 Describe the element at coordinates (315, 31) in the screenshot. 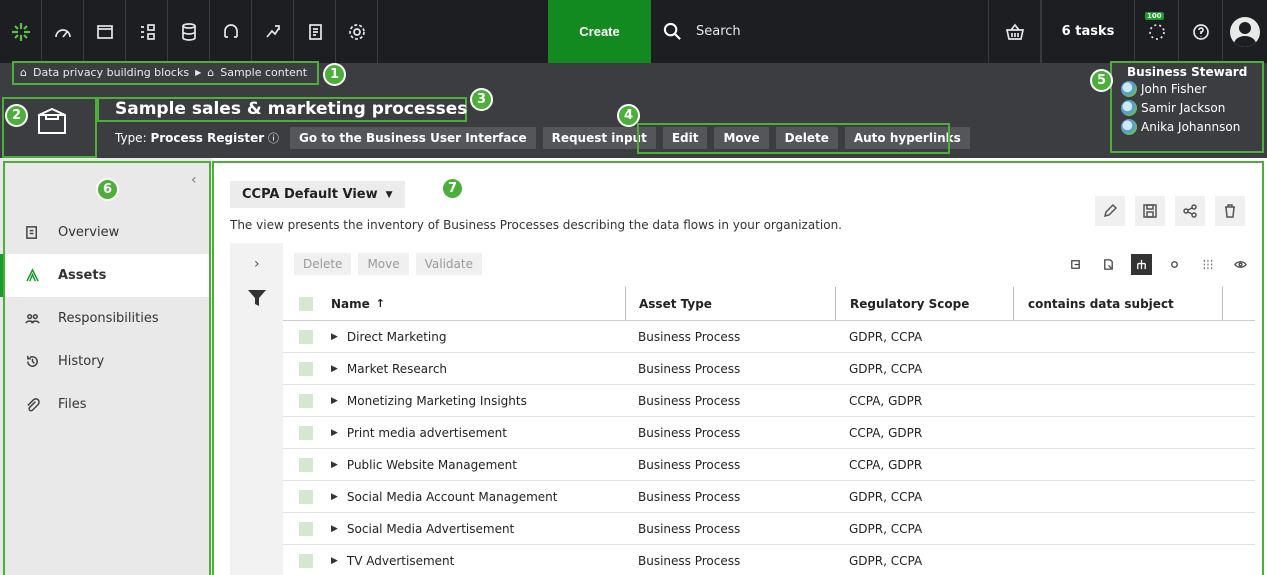

I see `reports-icon` at that location.